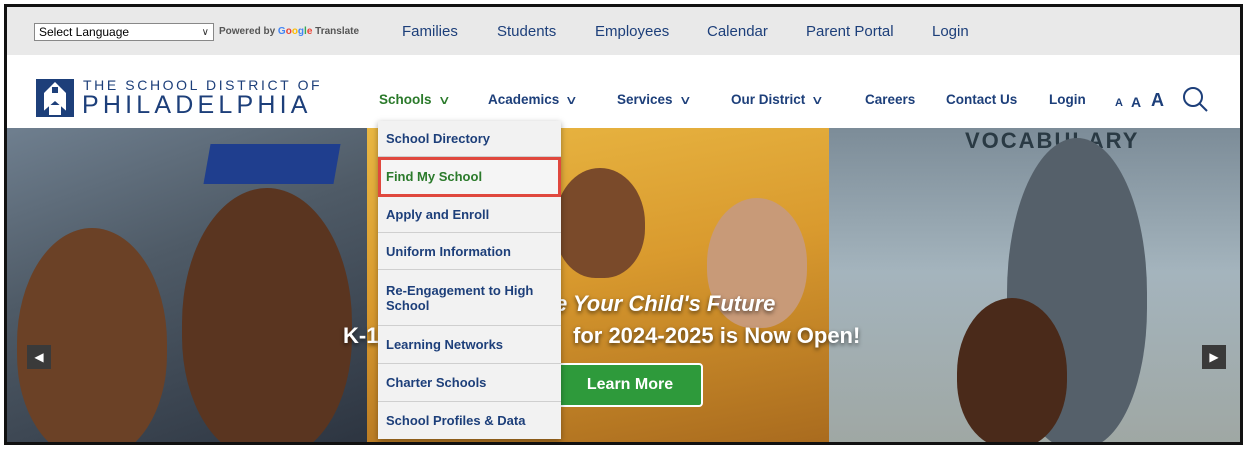  Describe the element at coordinates (469, 215) in the screenshot. I see `menu-item-apply-and-enroll: Apply and Enroll` at that location.